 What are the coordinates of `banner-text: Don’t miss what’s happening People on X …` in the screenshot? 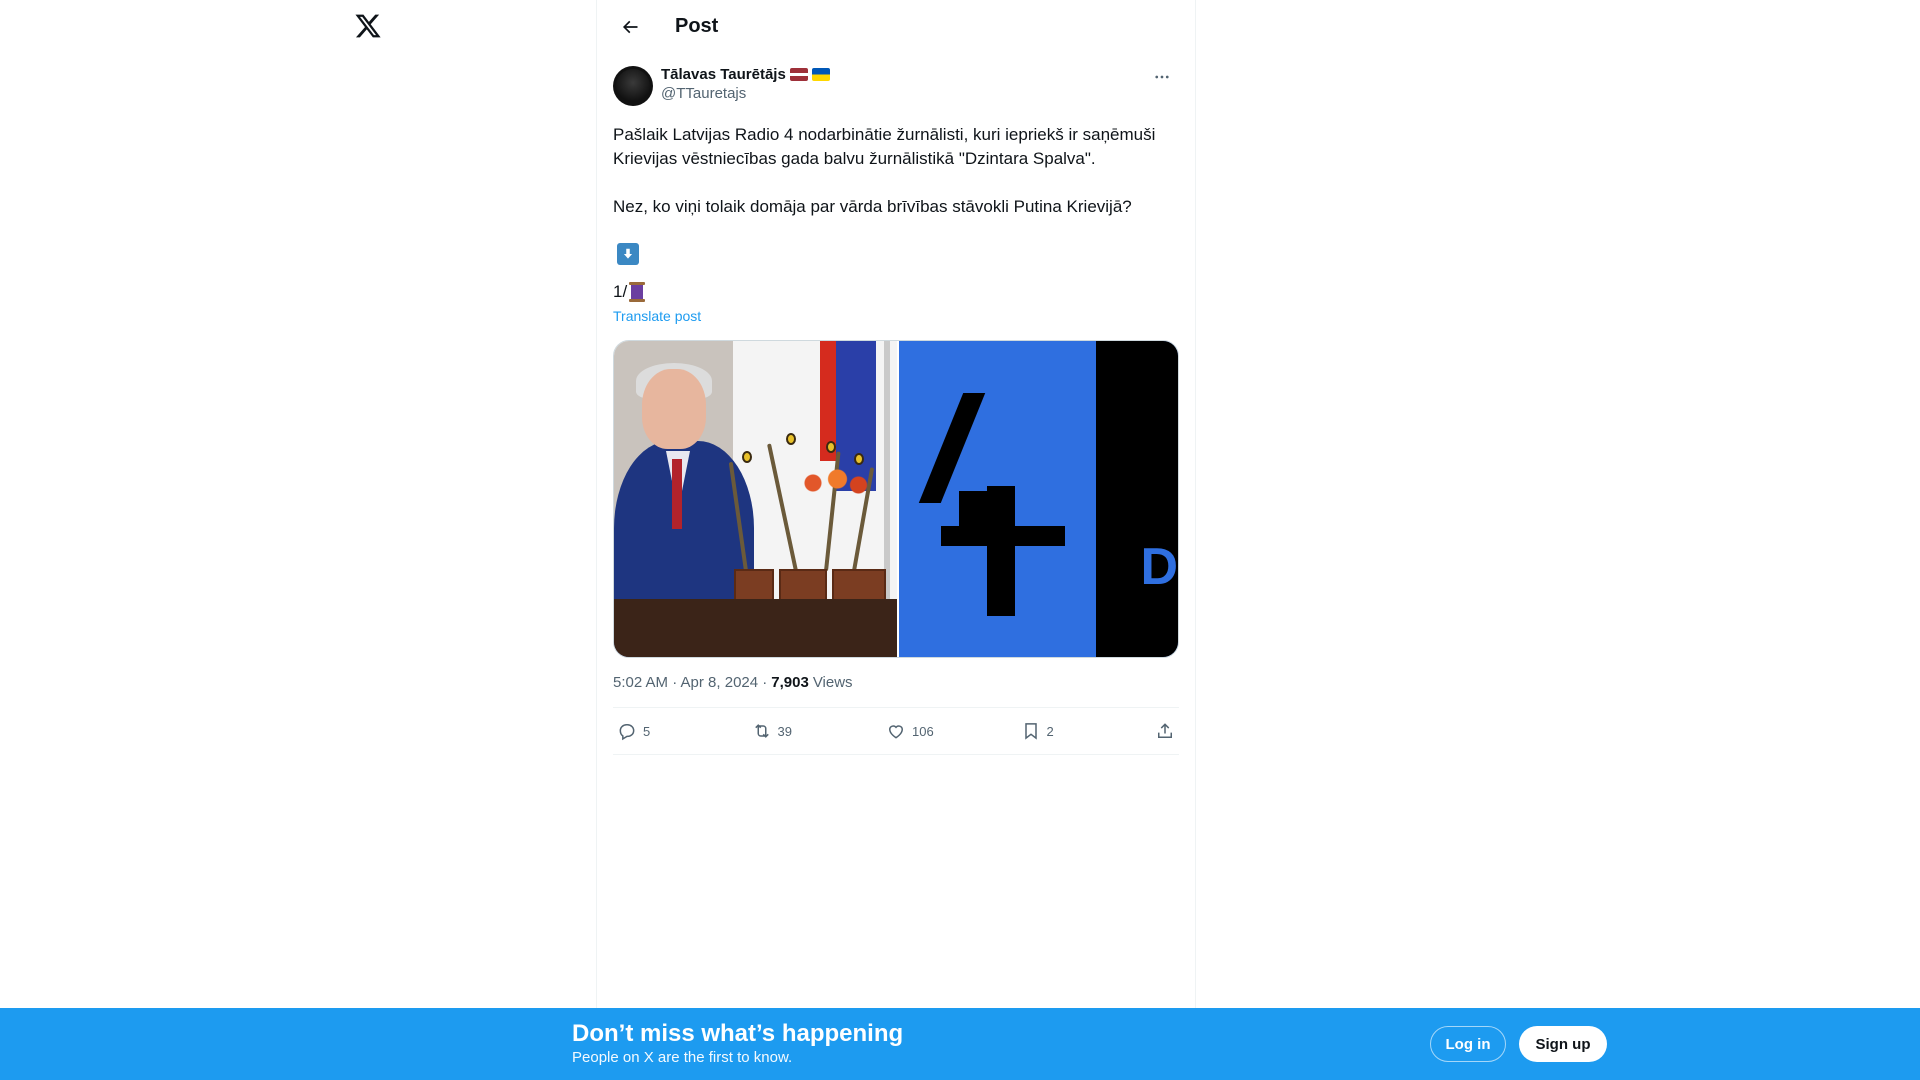 It's located at (737, 1044).